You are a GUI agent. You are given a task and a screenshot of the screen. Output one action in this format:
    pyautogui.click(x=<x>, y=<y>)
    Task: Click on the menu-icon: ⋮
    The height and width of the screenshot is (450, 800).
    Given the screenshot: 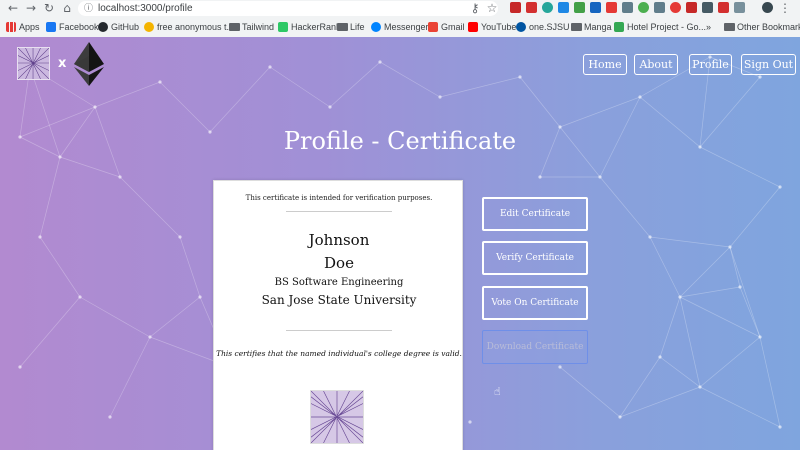 What is the action you would take?
    pyautogui.click(x=785, y=8)
    